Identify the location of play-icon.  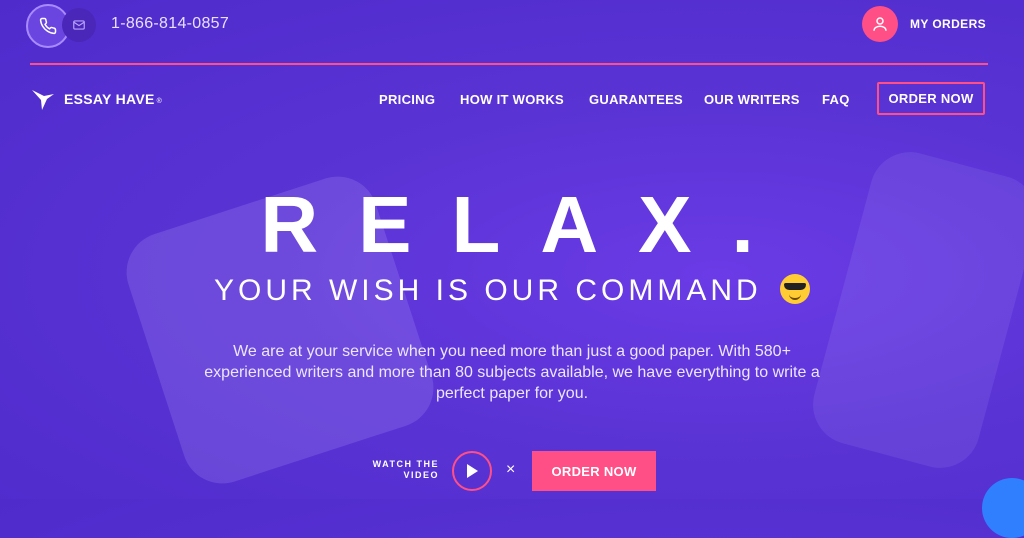
(472, 471).